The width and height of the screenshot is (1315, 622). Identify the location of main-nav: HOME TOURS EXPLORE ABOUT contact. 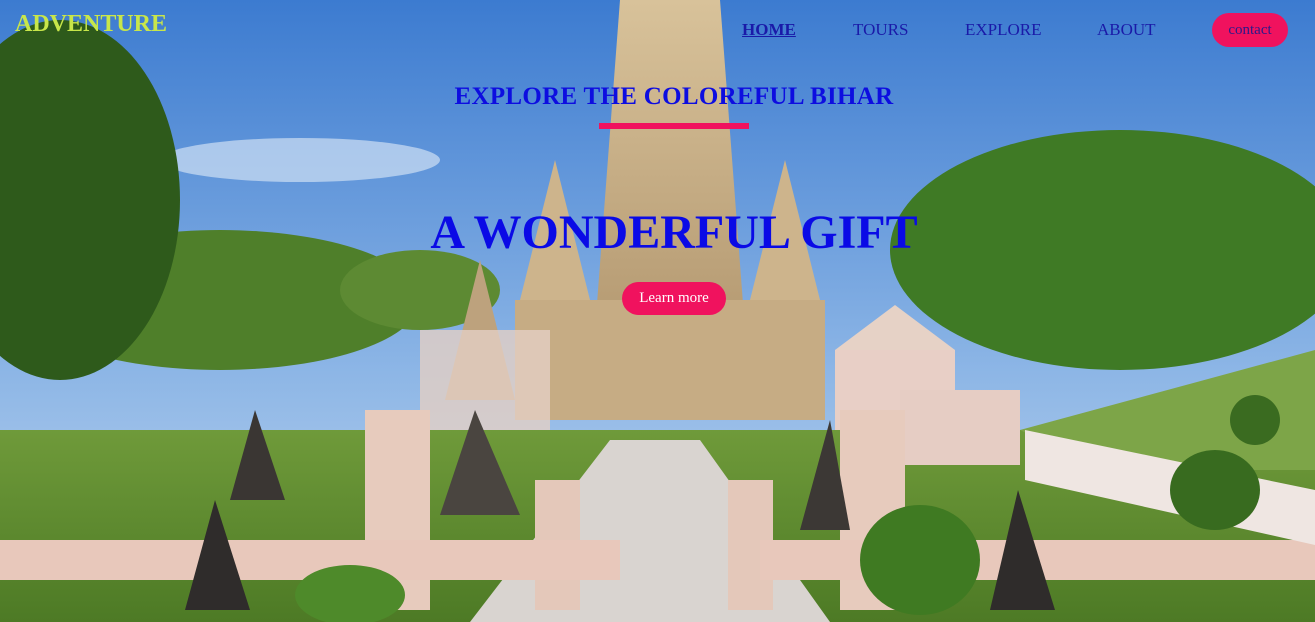
(1020, 30).